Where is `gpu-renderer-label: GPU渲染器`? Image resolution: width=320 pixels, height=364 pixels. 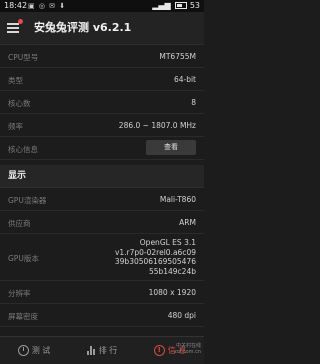 gpu-renderer-label: GPU渲染器 is located at coordinates (27, 200).